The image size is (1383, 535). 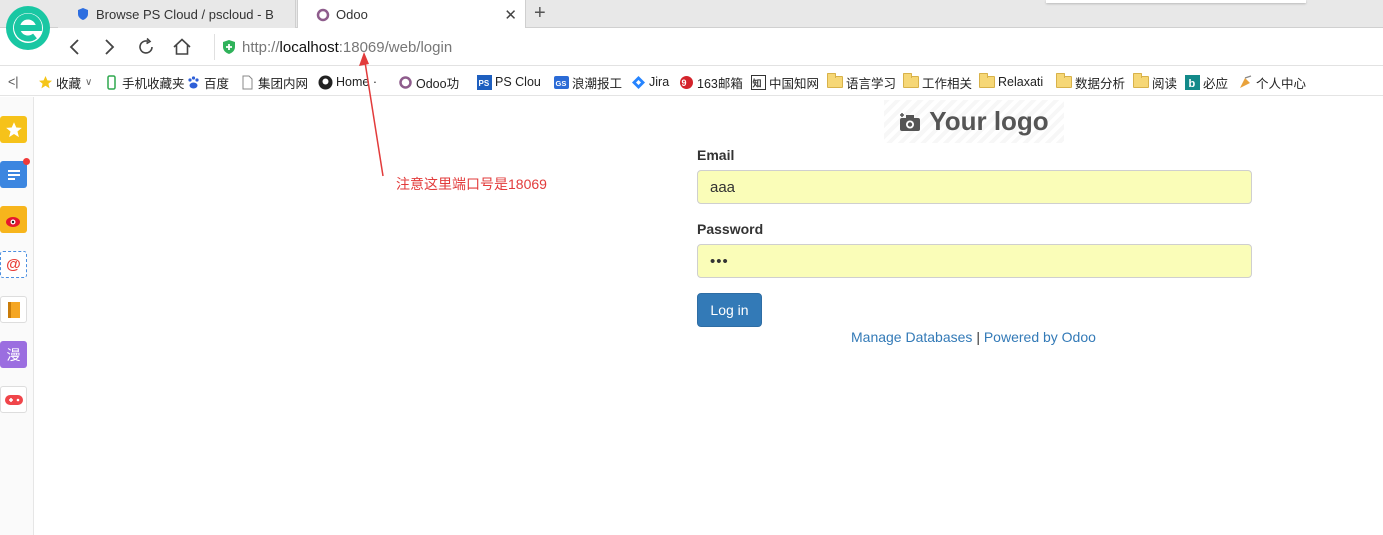 I want to click on bookmark-baidu: 百度, so click(x=207, y=82).